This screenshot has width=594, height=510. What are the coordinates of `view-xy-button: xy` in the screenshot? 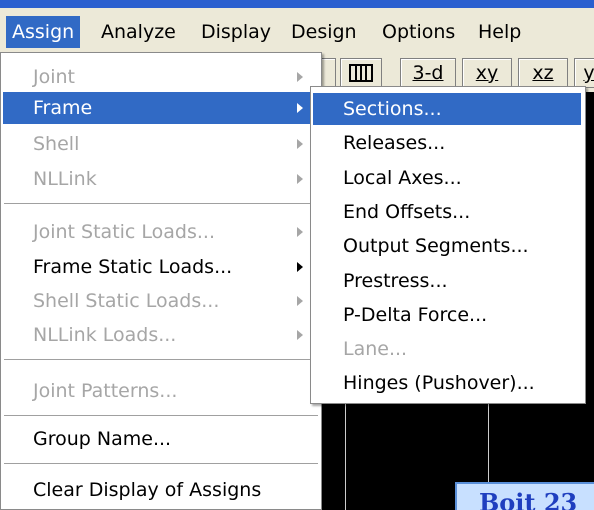 It's located at (487, 73).